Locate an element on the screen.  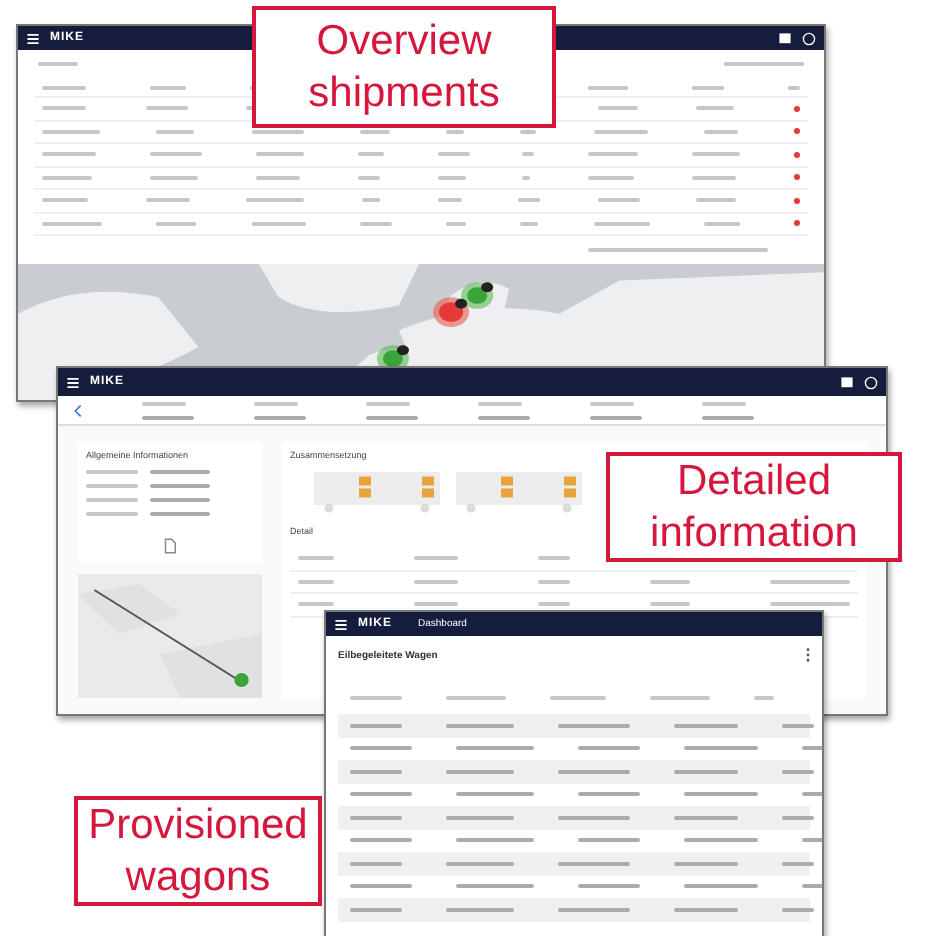
callout-label: Overview shipments is located at coordinates (404, 67).